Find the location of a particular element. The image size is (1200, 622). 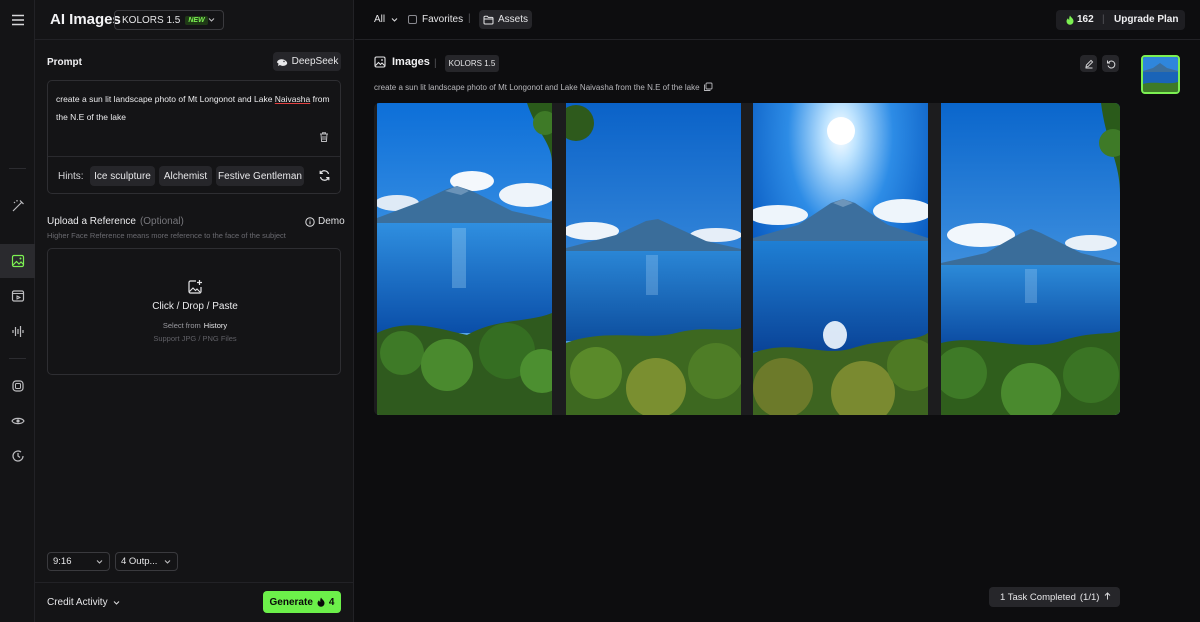

credit-activity-dropdown: Credit Activity is located at coordinates (84, 602).